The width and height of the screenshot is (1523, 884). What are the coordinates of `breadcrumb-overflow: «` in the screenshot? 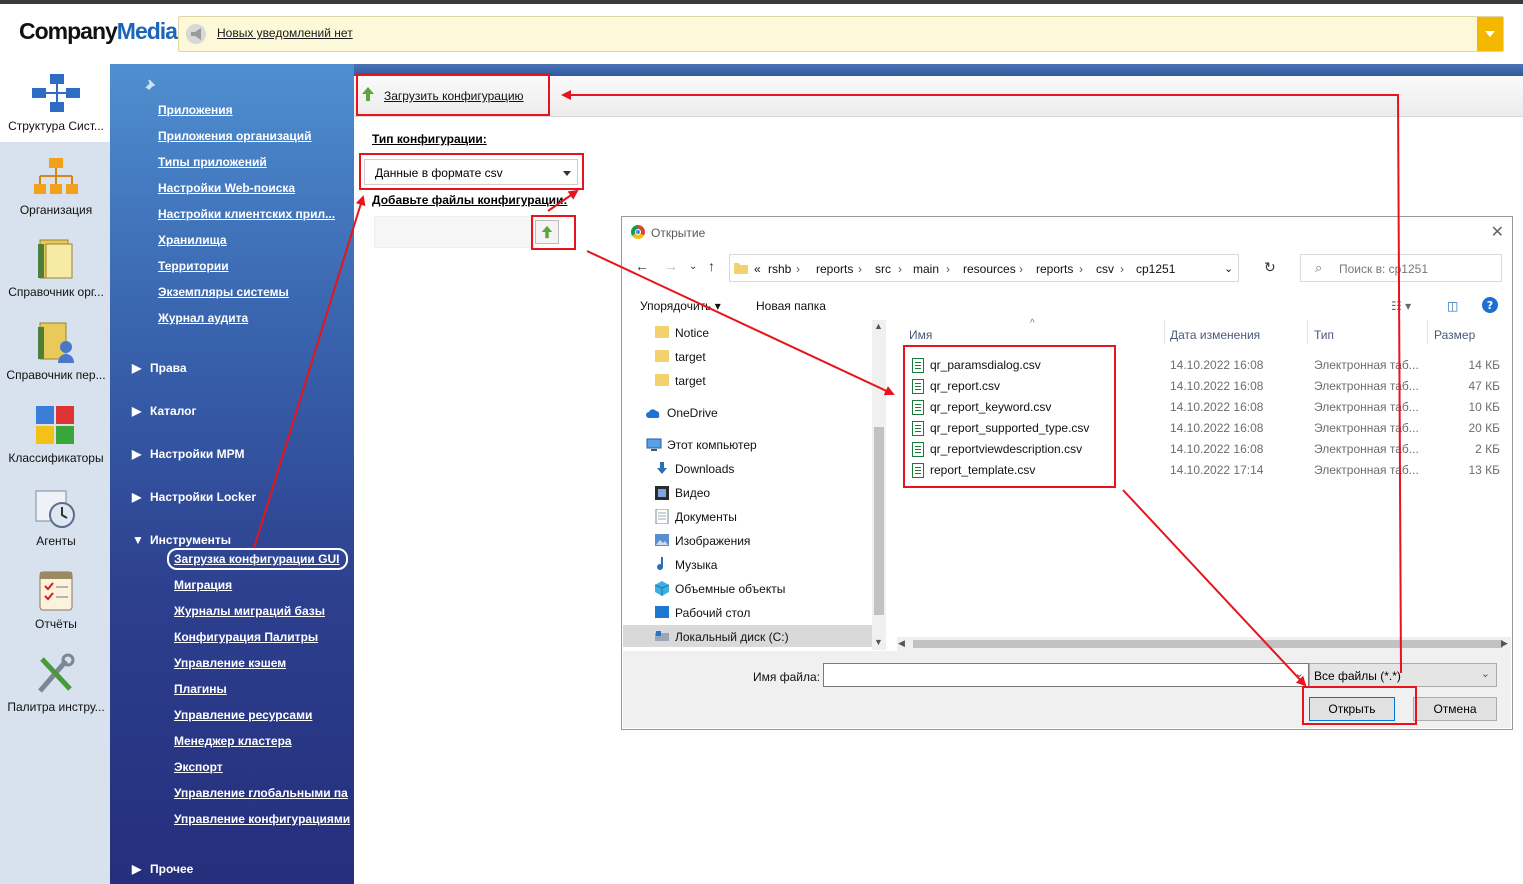 It's located at (757, 269).